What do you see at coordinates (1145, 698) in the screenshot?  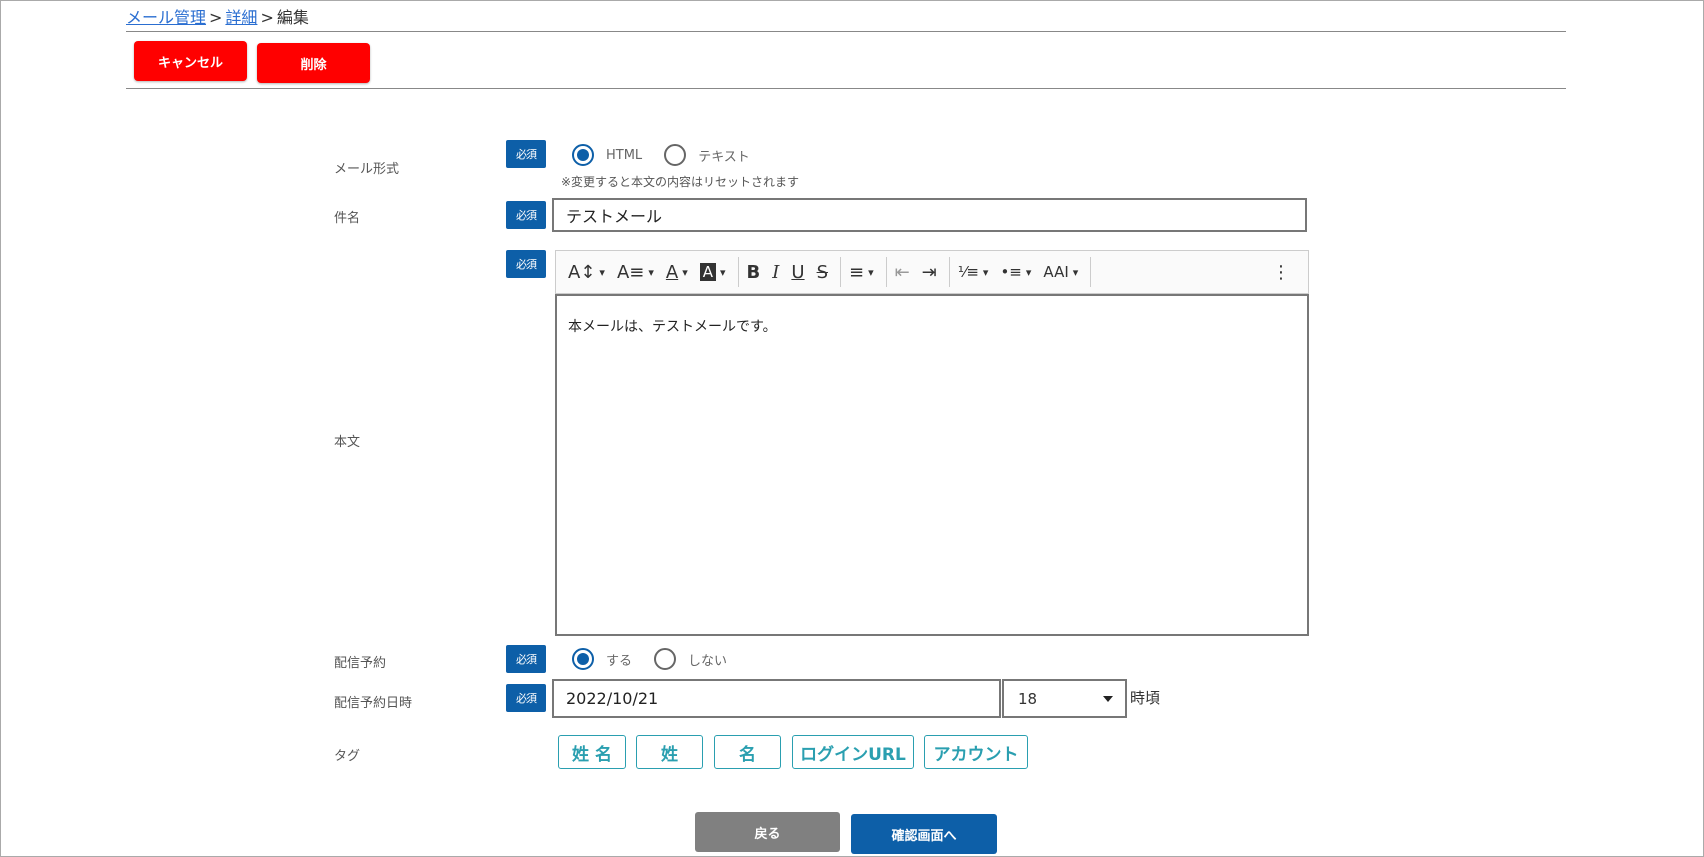 I see `hour-suffix: 時頃` at bounding box center [1145, 698].